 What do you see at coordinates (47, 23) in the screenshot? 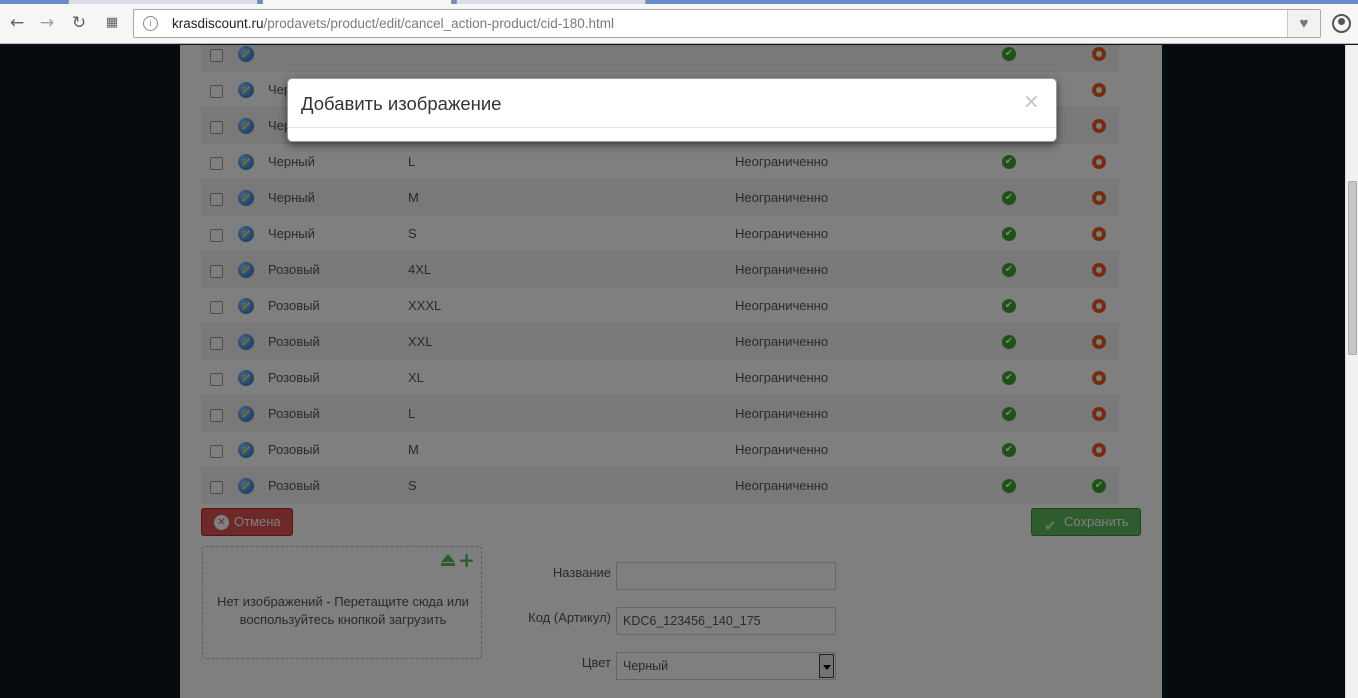
I see `forward-arrow-icon: →` at bounding box center [47, 23].